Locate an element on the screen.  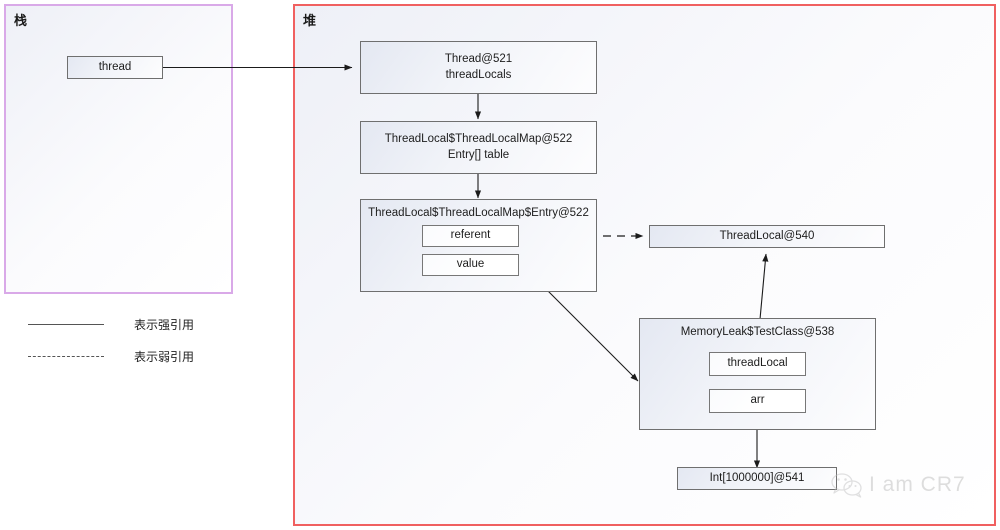
stack-variable-thread: thread is located at coordinates (115, 67).